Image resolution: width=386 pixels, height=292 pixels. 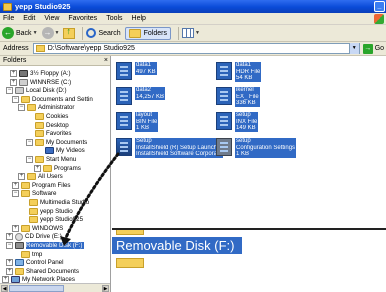 I want to click on file-item: data1 497 KB, so click(x=136, y=71).